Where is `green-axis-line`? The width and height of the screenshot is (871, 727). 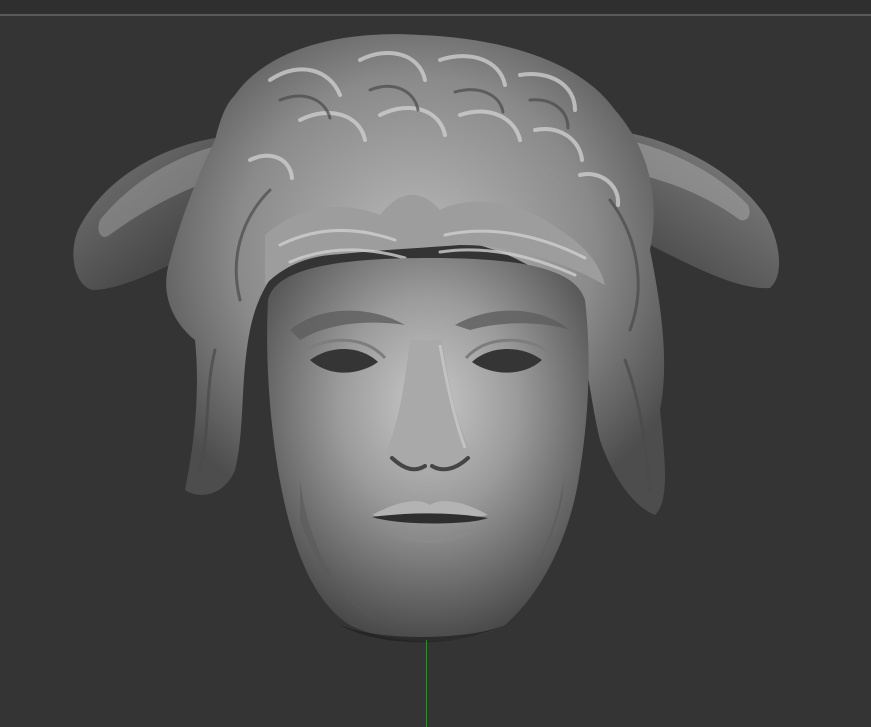 green-axis-line is located at coordinates (426, 683).